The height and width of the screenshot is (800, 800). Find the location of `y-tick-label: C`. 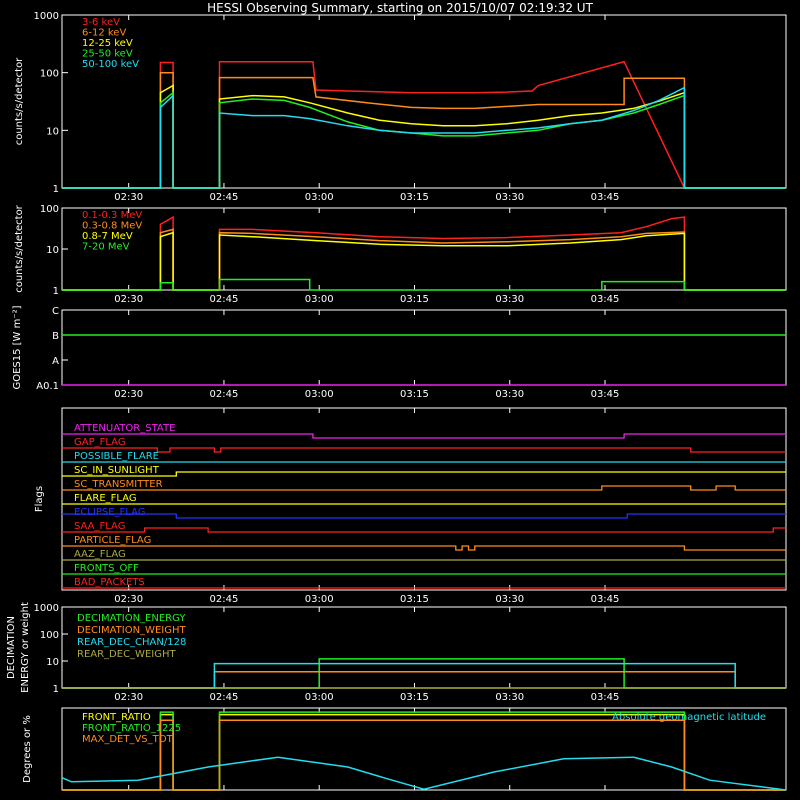

y-tick-label: C is located at coordinates (55, 311).